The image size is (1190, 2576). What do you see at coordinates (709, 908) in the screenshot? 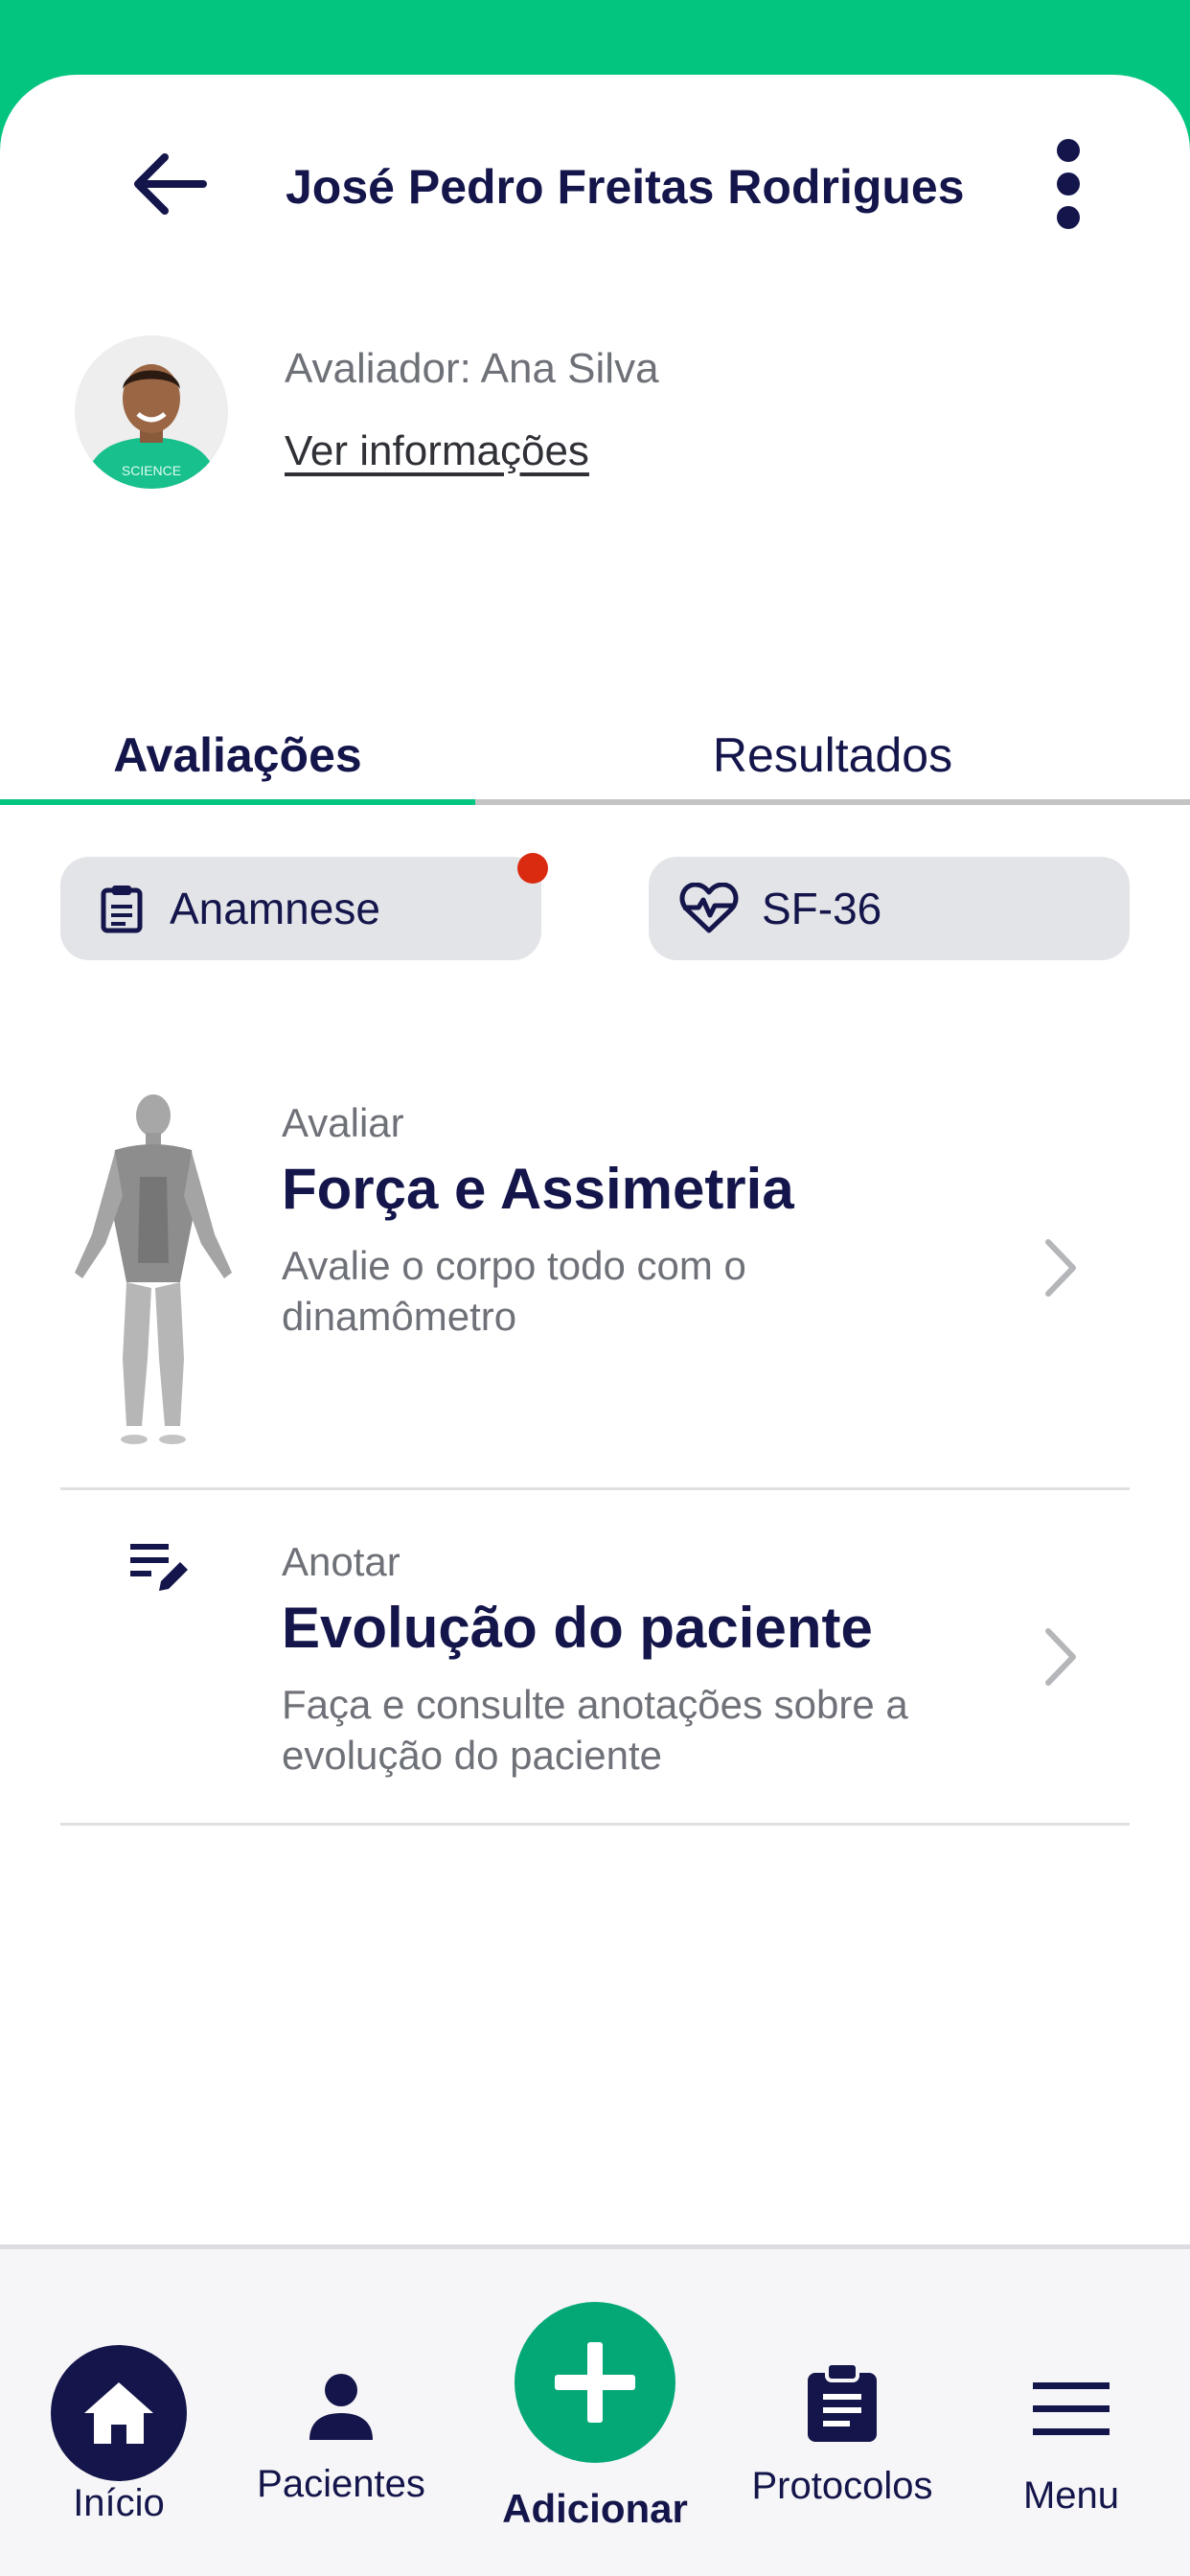
I see `heart-pulse-icon` at bounding box center [709, 908].